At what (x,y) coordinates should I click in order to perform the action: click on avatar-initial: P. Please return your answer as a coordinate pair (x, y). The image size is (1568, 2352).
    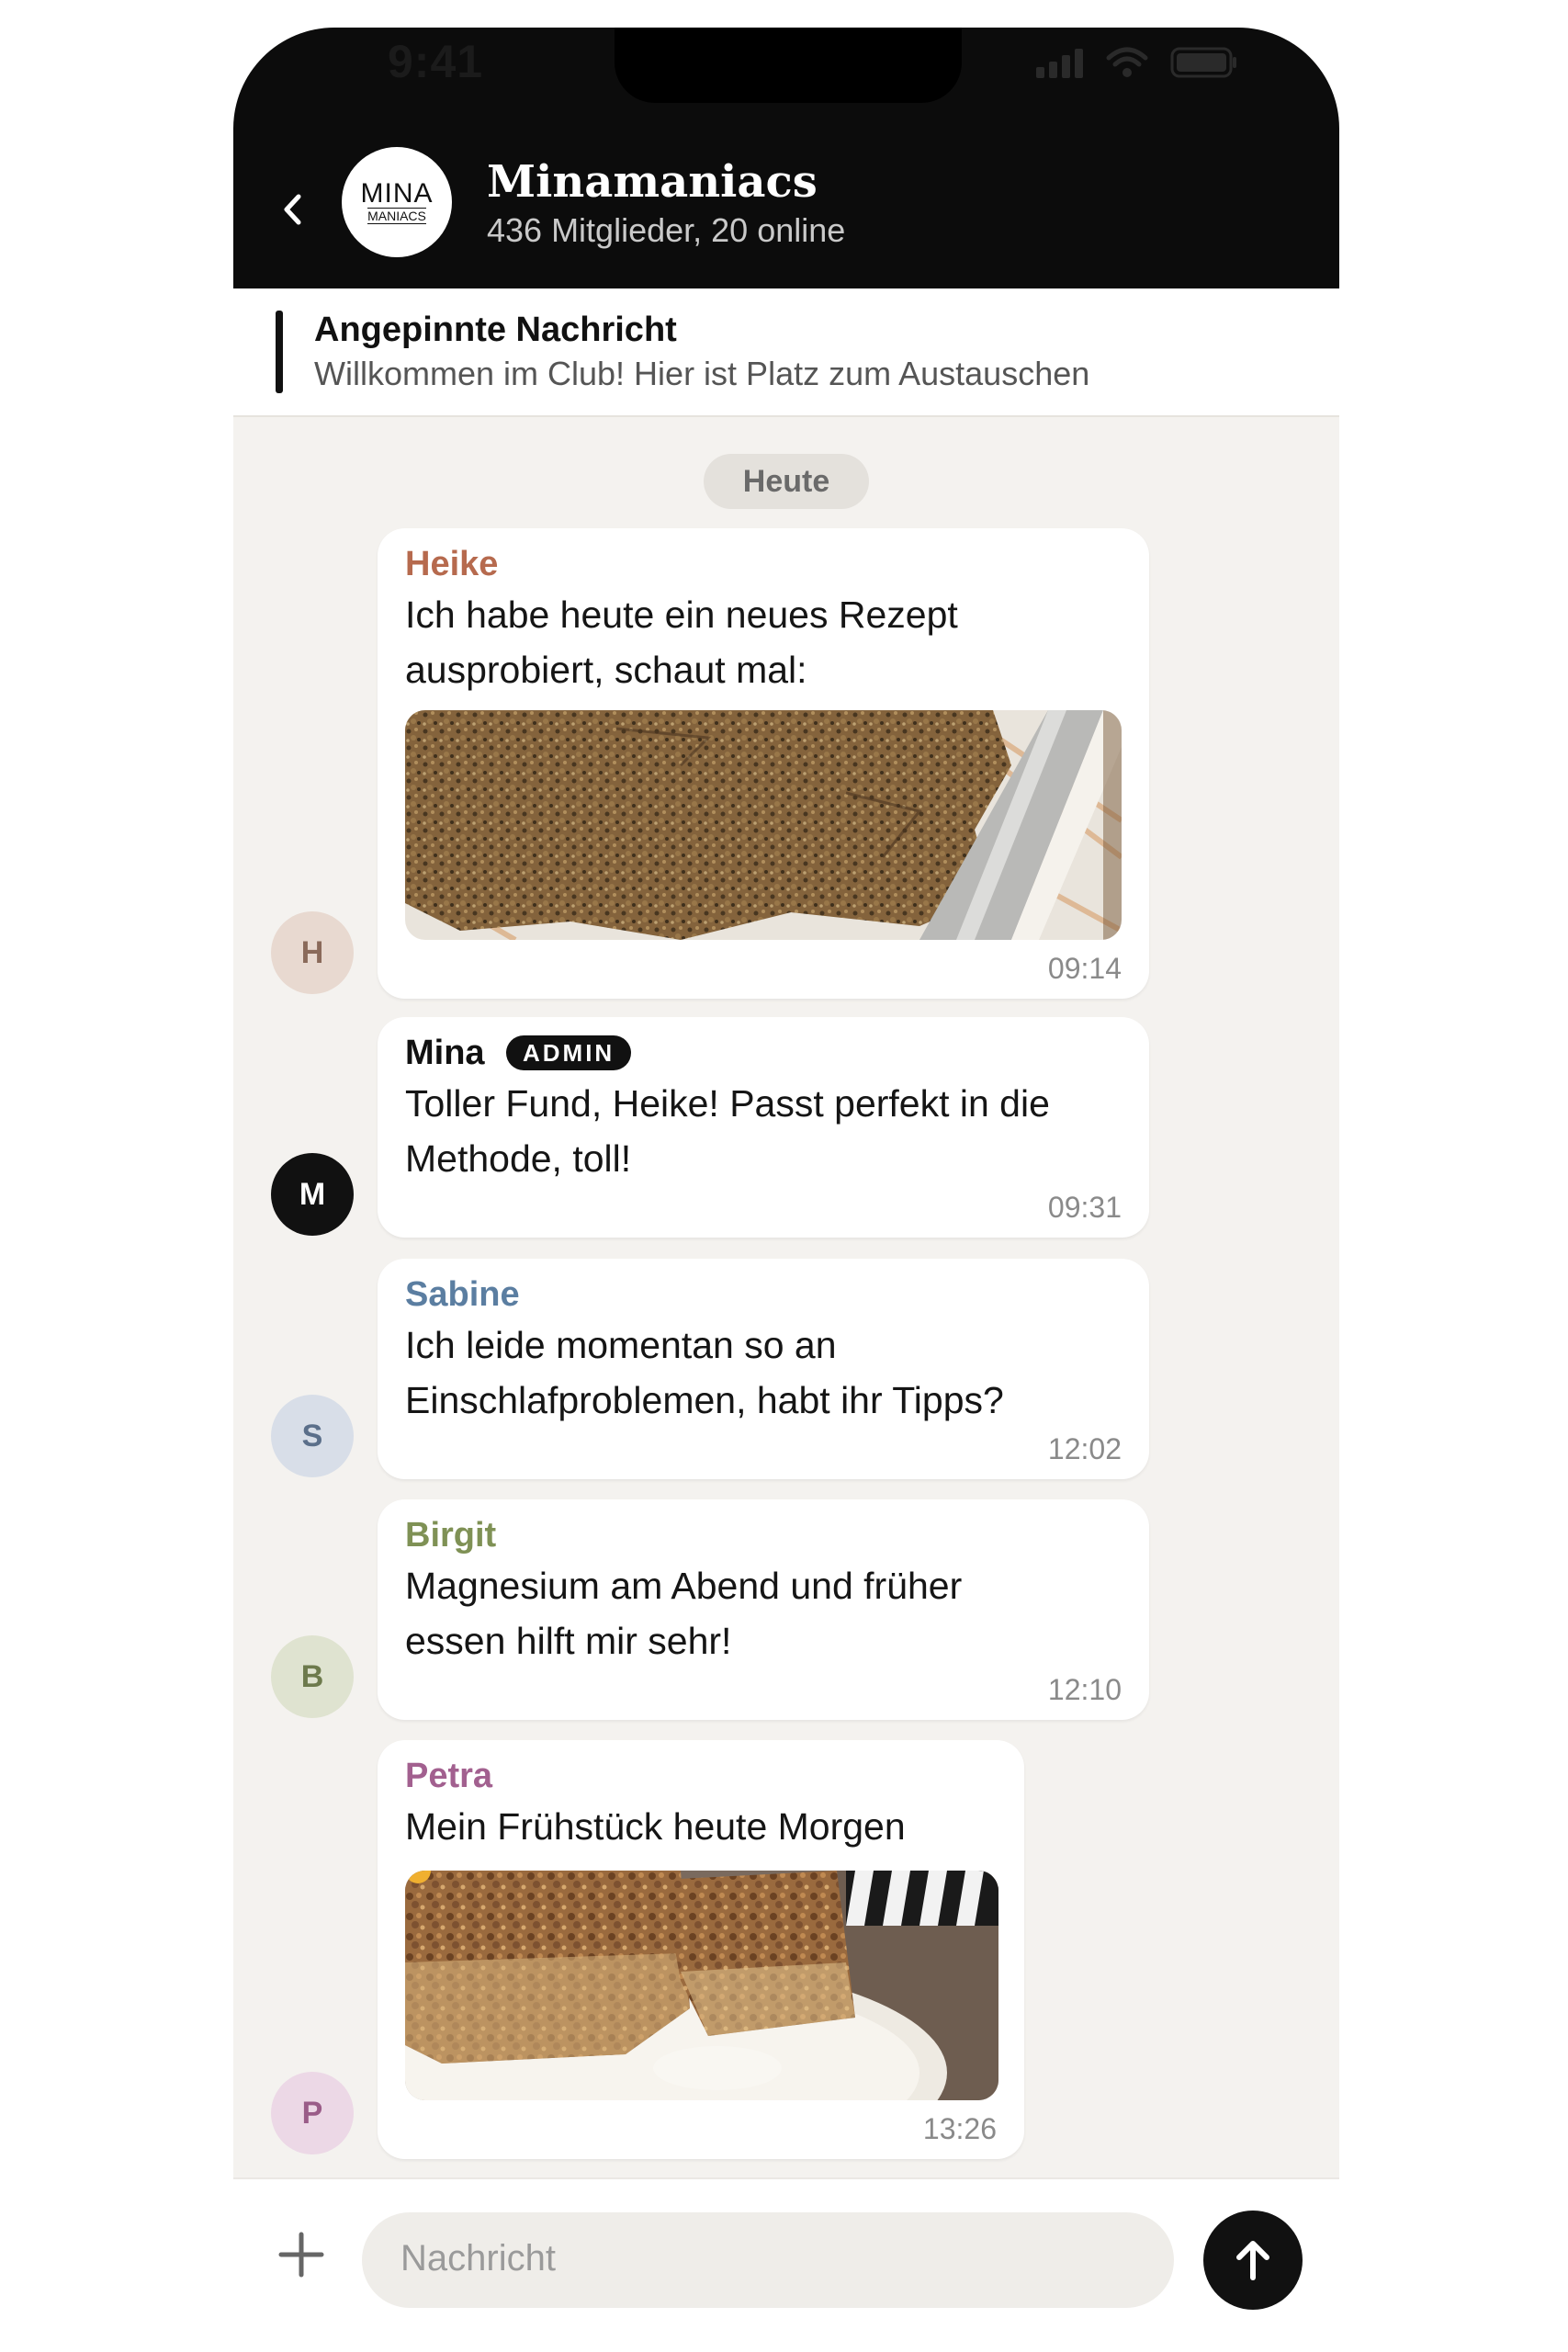
    Looking at the image, I should click on (312, 2113).